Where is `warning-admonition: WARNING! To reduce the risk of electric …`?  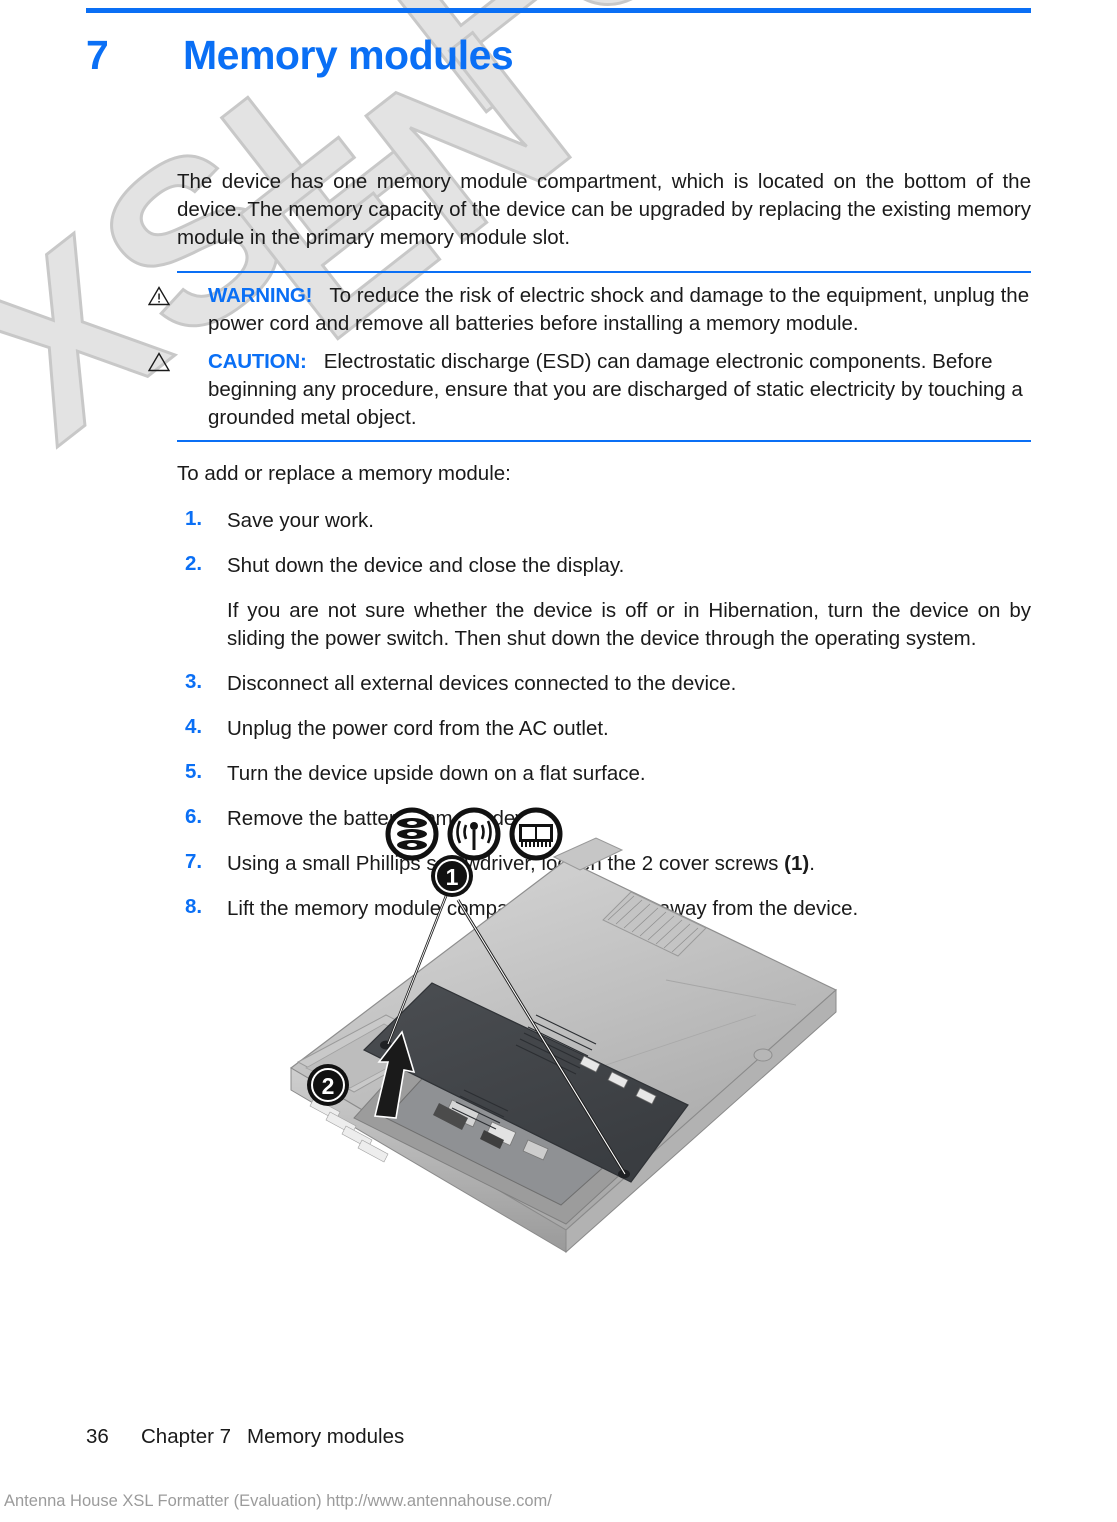 warning-admonition: WARNING! To reduce the risk of electric … is located at coordinates (589, 310).